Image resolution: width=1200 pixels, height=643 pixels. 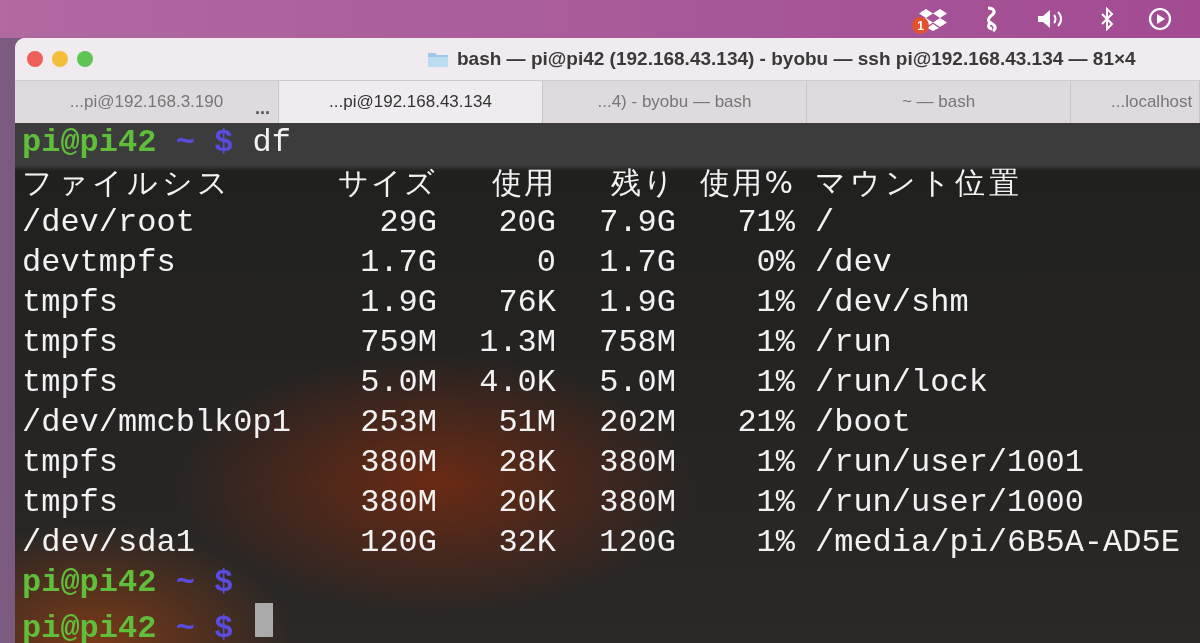 I want to click on tab: ...pi@192.168.43.134, so click(x=411, y=102).